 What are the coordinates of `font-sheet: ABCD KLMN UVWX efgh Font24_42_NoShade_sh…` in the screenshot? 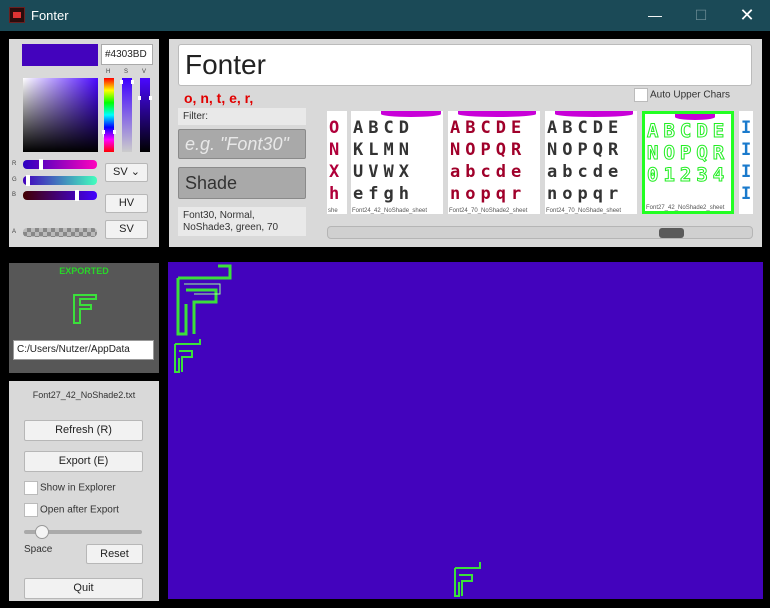 It's located at (397, 162).